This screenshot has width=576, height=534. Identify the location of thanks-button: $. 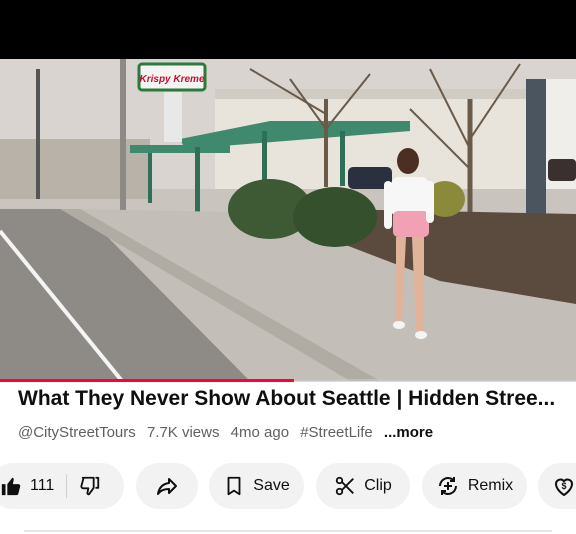
(557, 486).